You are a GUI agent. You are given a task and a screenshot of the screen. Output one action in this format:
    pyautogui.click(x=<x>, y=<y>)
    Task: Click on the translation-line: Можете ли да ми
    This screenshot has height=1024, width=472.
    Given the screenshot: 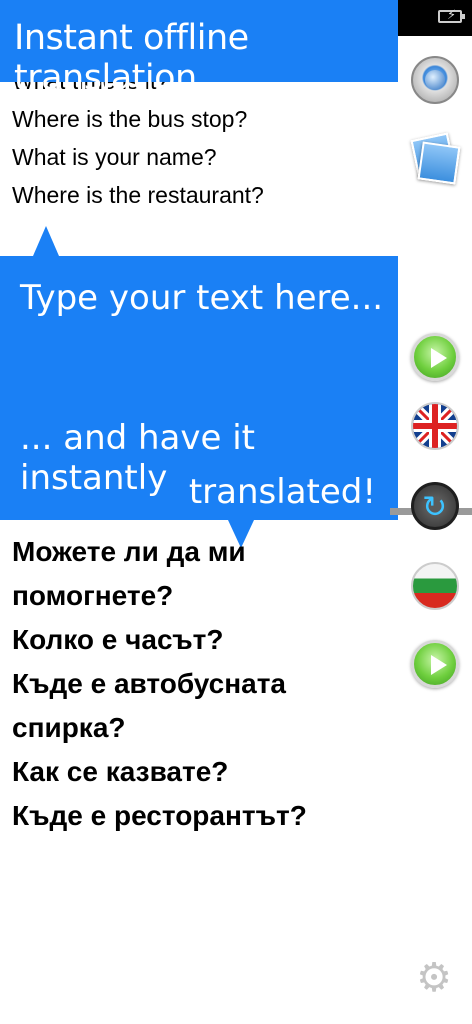 What is the action you would take?
    pyautogui.click(x=129, y=551)
    